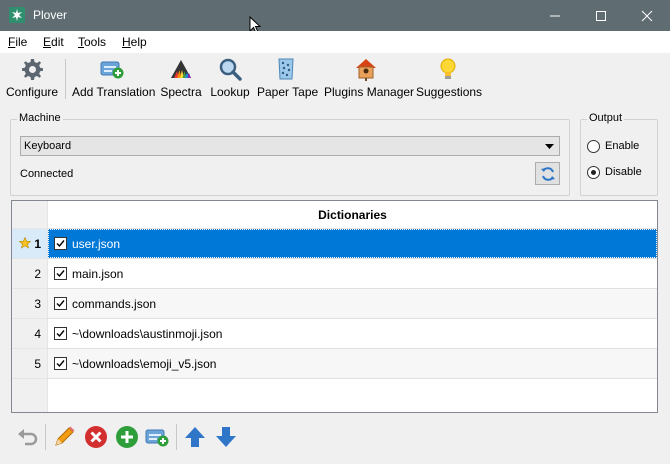  What do you see at coordinates (593, 172) in the screenshot?
I see `radio-button-checked` at bounding box center [593, 172].